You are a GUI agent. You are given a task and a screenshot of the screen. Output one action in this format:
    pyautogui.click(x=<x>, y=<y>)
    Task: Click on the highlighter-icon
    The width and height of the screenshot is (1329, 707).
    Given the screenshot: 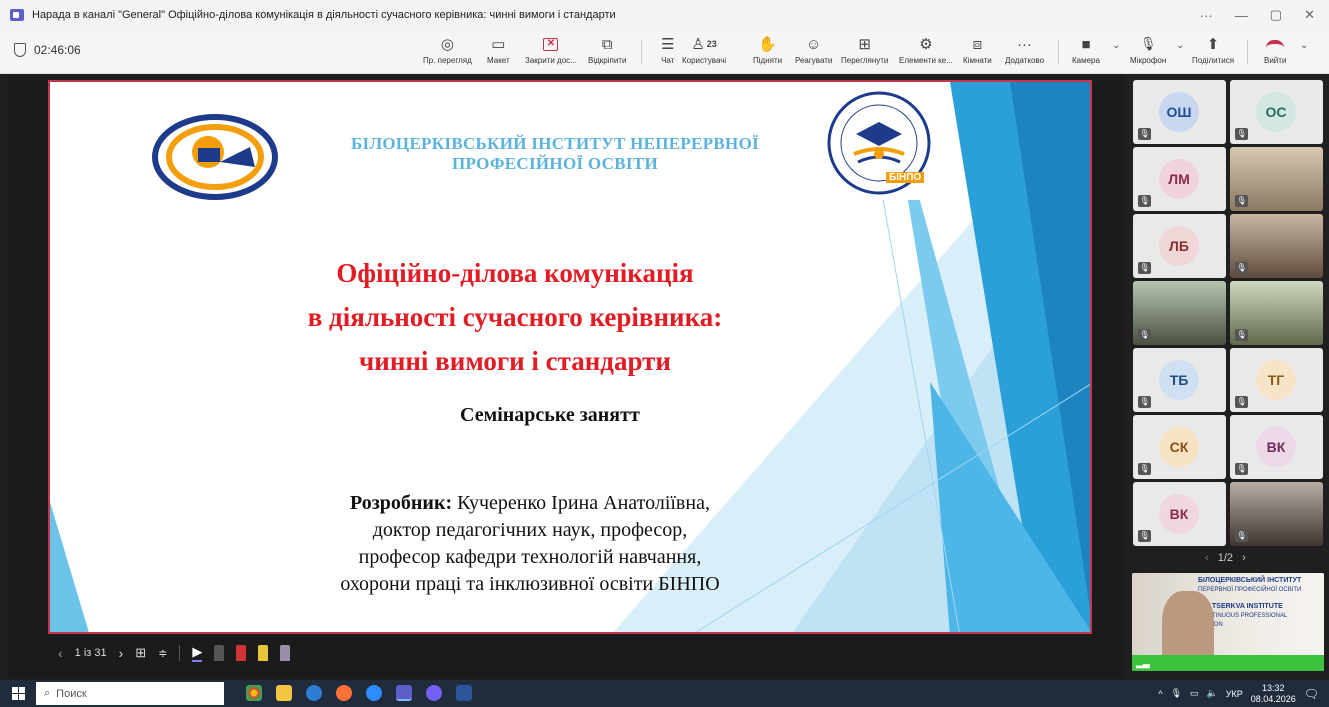 What is the action you would take?
    pyautogui.click(x=263, y=653)
    